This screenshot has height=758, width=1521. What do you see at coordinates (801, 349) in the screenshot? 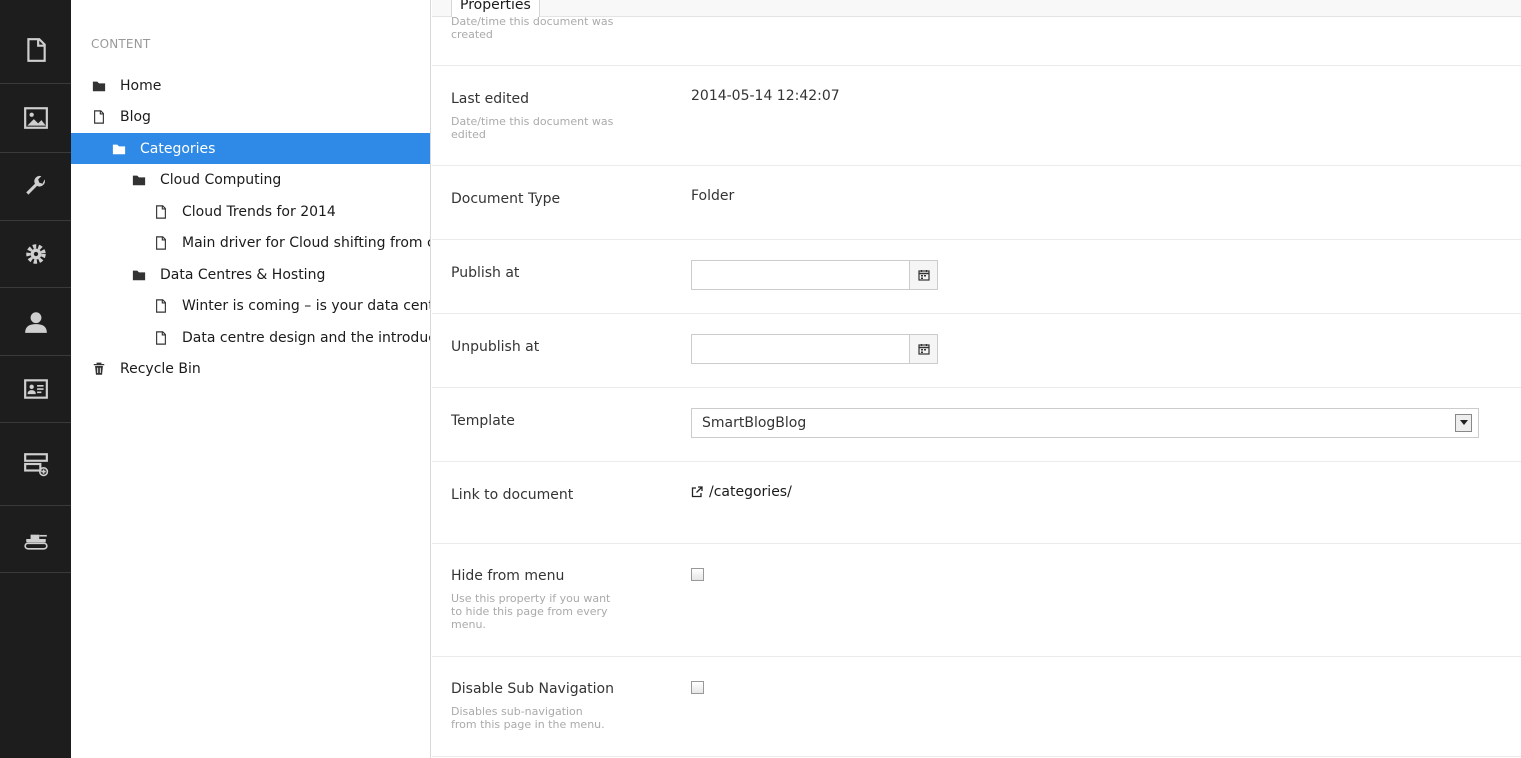
I see `unpublish-at-input` at bounding box center [801, 349].